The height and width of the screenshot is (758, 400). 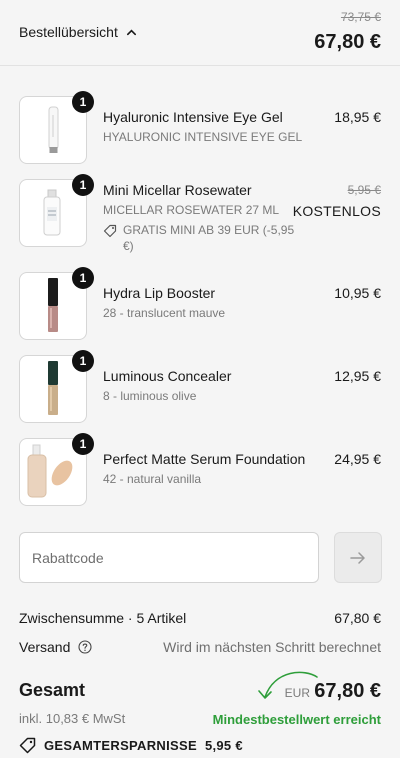 I want to click on discount-text: GRATIS MINI AB 39 EUR (-5,95 €), so click(x=209, y=238).